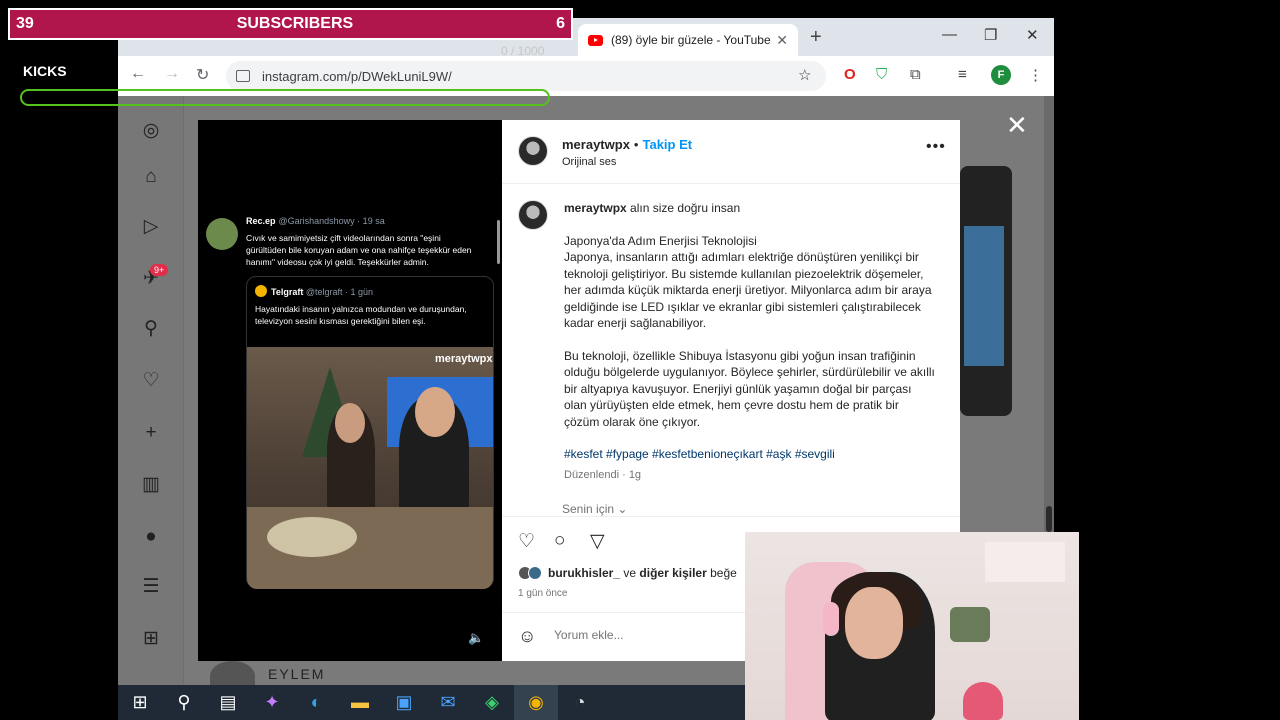 This screenshot has height=720, width=1280. I want to click on more-options-icon: •••, so click(936, 147).